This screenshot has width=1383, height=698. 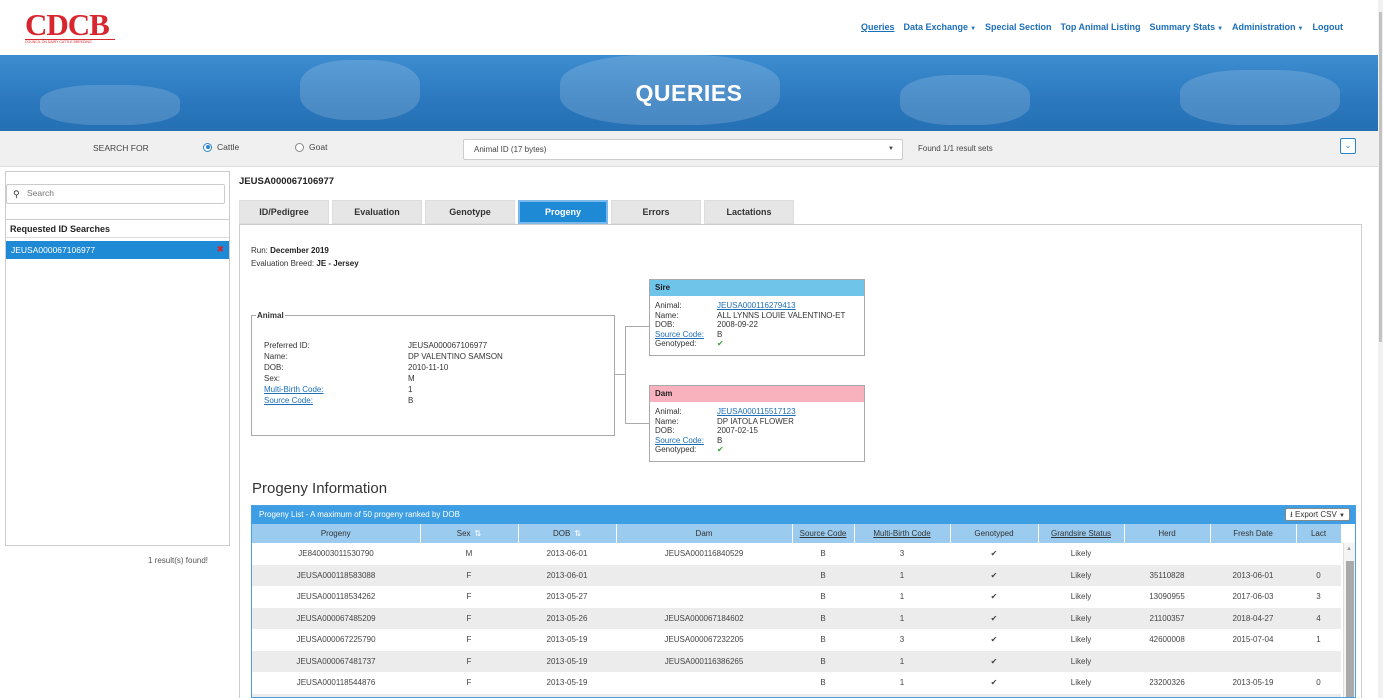 What do you see at coordinates (1186, 27) in the screenshot?
I see `nav-item-summary-stats: Summary Stats ▼` at bounding box center [1186, 27].